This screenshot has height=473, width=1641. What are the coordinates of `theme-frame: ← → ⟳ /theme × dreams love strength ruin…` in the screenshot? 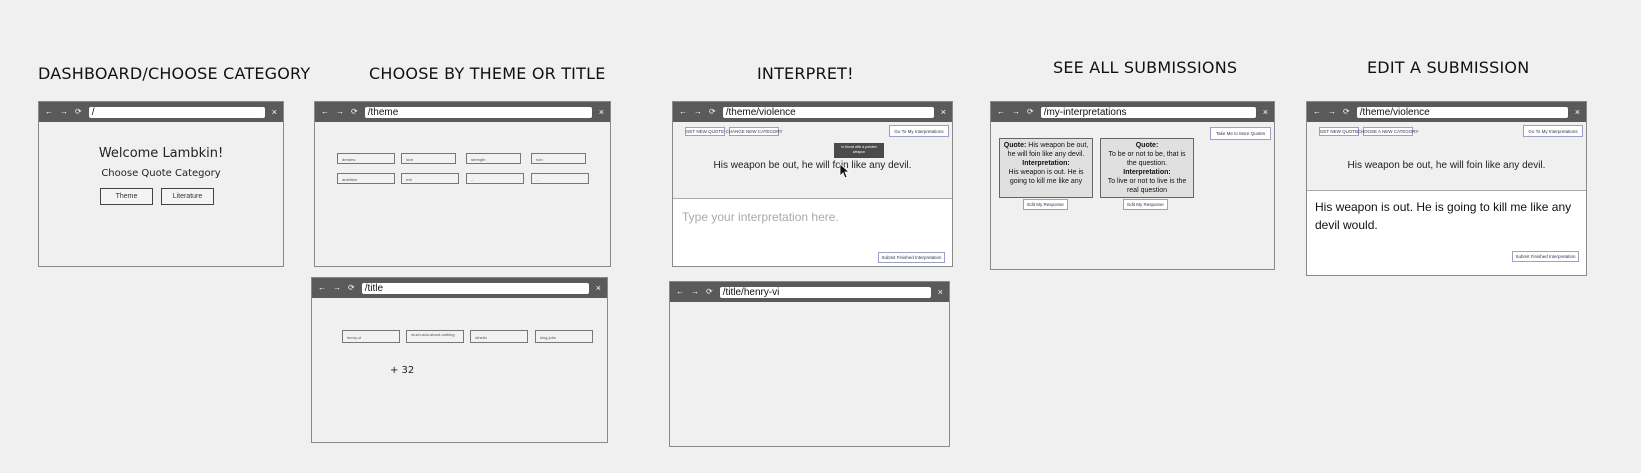 It's located at (462, 184).